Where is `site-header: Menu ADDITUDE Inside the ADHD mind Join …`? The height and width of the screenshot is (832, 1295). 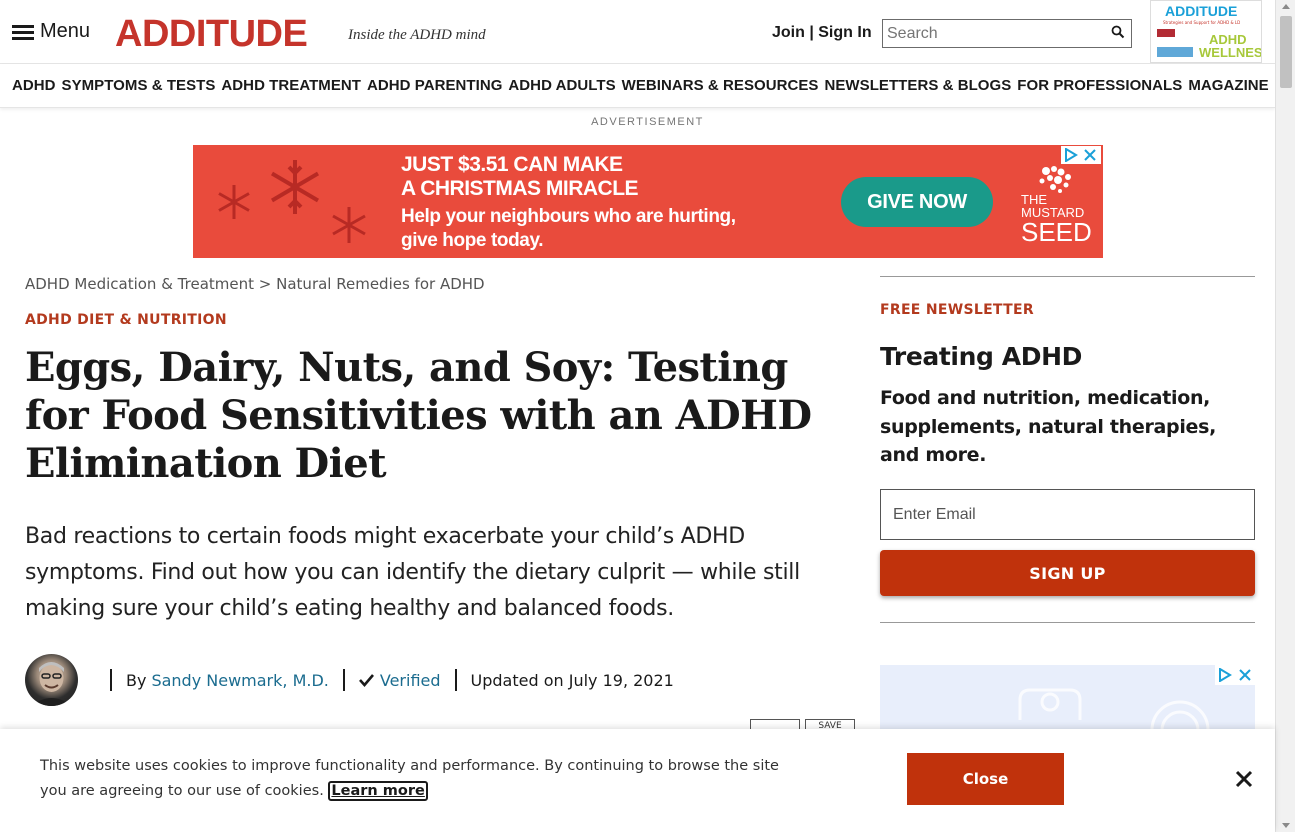
site-header: Menu ADDITUDE Inside the ADHD mind Join … is located at coordinates (637, 32).